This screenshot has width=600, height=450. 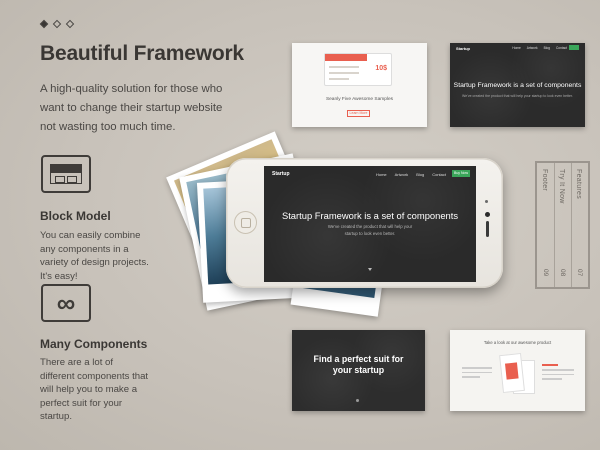 I want to click on ticket-price: 10$, so click(x=381, y=68).